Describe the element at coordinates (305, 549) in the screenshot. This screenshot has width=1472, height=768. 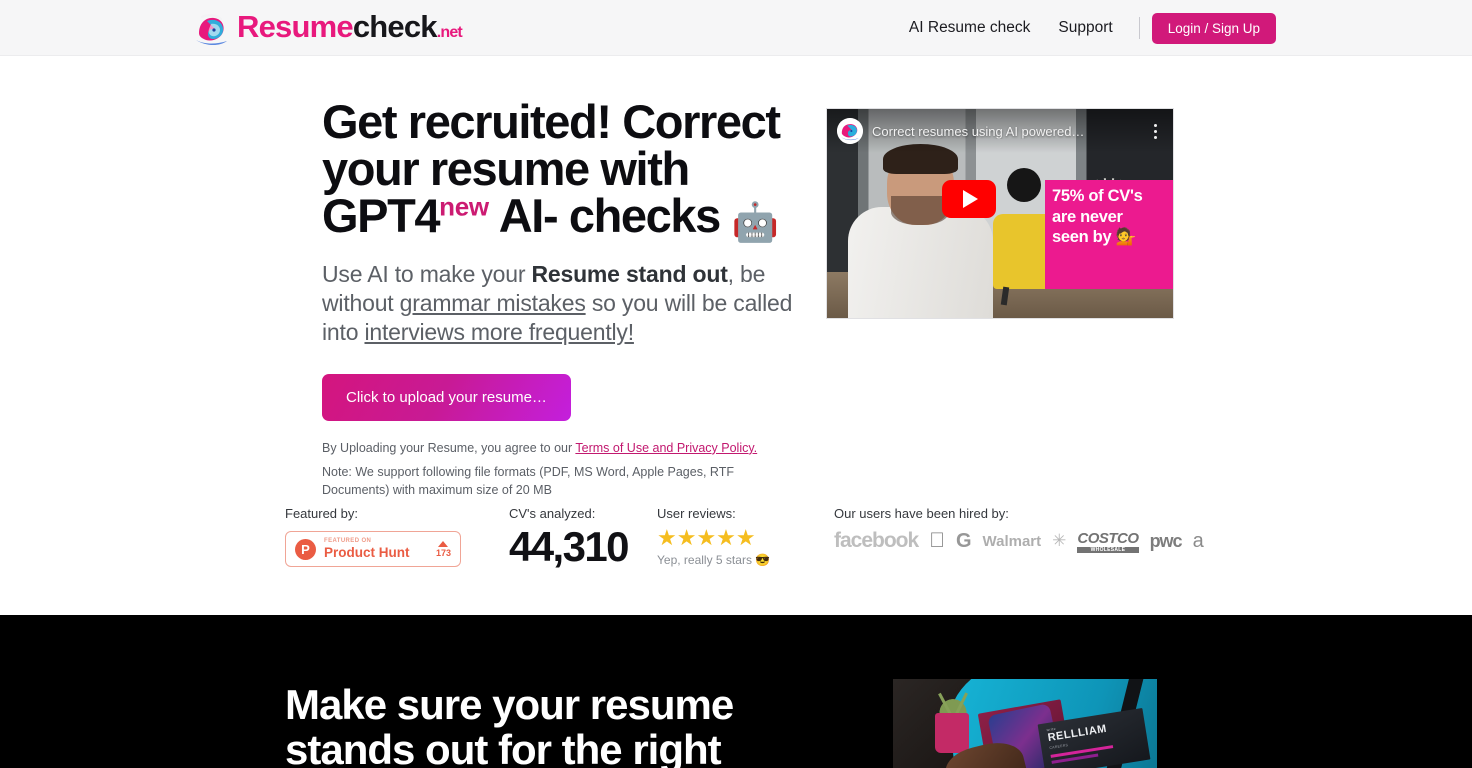
I see `product-hunt-icon: P` at that location.